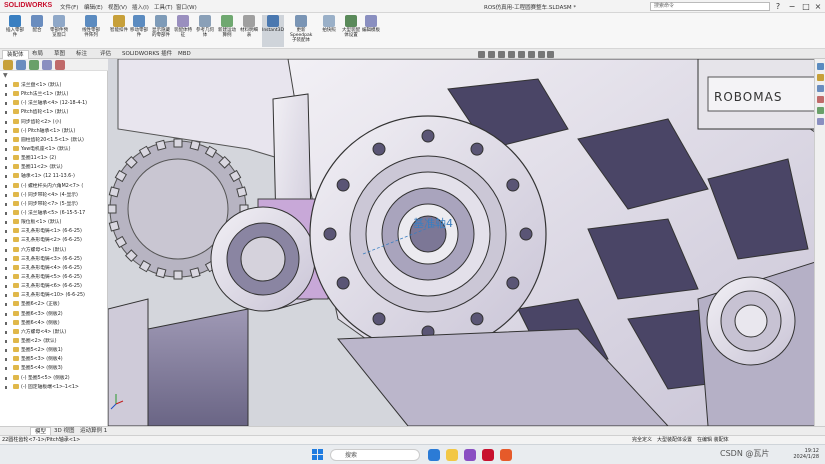  I want to click on app-icon, so click(470, 455).